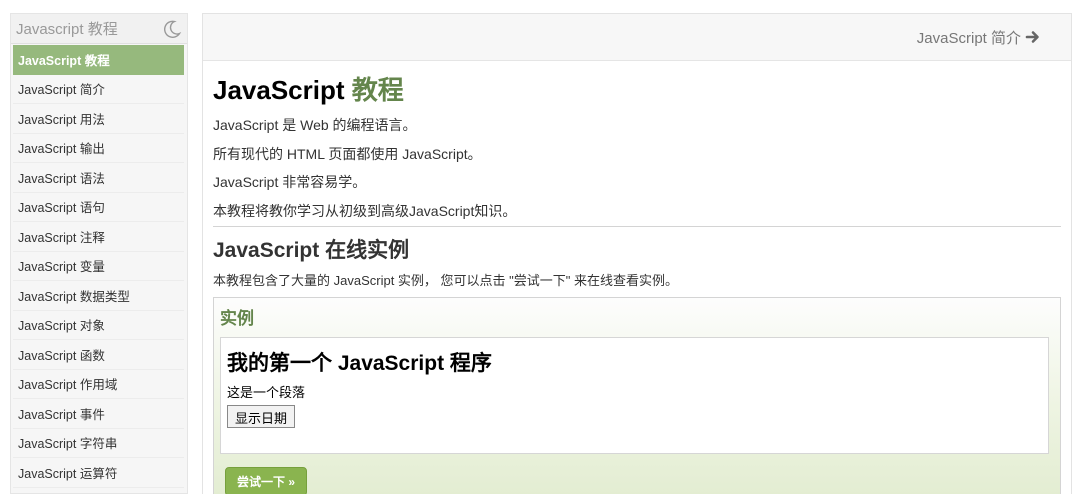 This screenshot has height=494, width=1080. I want to click on sidebar-item-javascript-variables: JavaScript 变量, so click(98, 266).